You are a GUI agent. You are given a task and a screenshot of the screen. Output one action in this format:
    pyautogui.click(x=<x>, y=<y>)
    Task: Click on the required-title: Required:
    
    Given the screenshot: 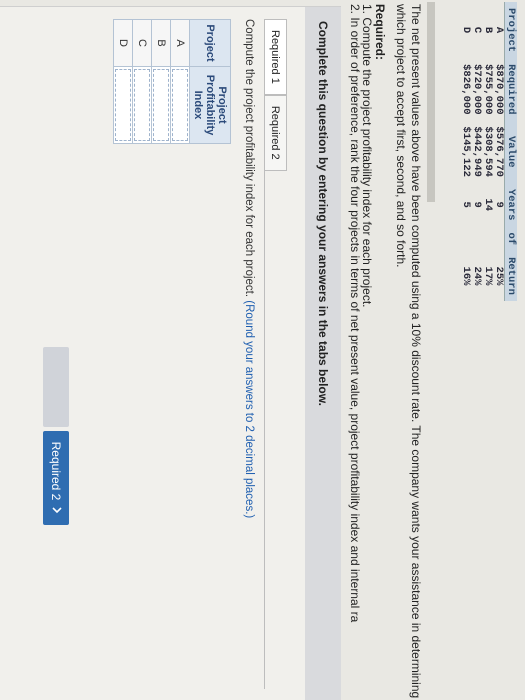 What is the action you would take?
    pyautogui.click(x=380, y=32)
    